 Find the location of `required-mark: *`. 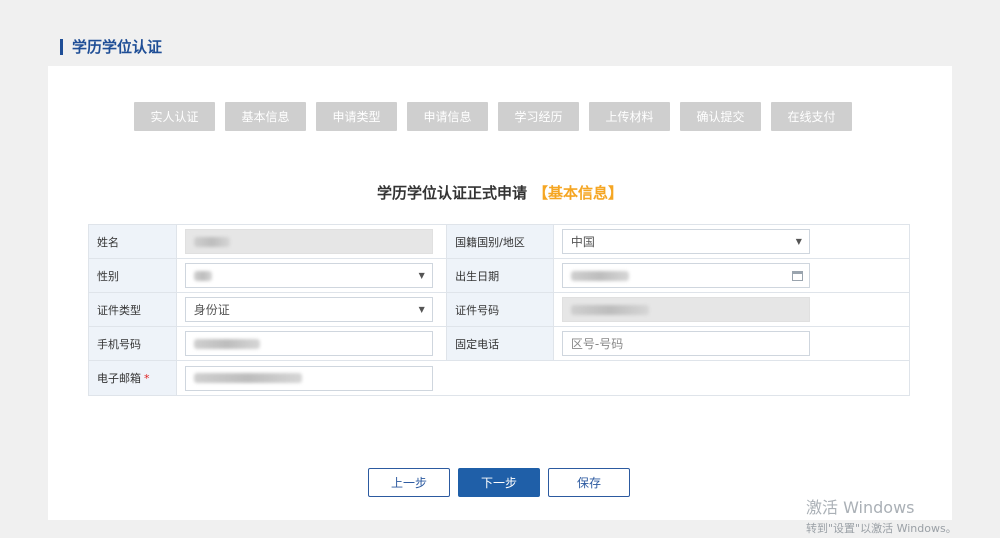

required-mark: * is located at coordinates (147, 378).